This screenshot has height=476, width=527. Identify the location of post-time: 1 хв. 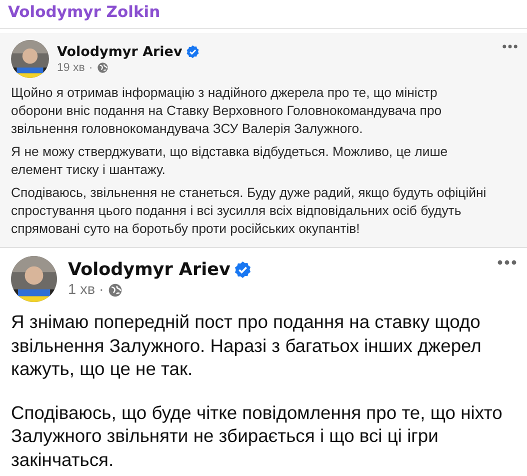
(82, 290).